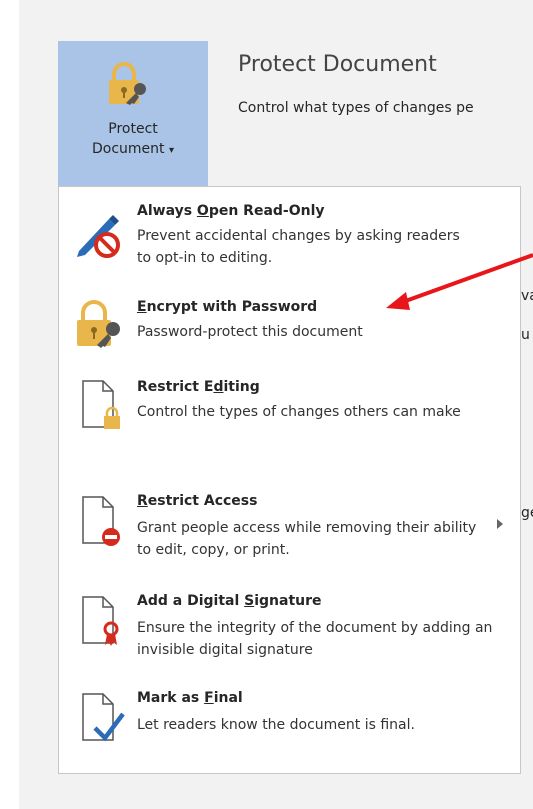  What do you see at coordinates (527, 513) in the screenshot?
I see `background-text-fragment: ge` at bounding box center [527, 513].